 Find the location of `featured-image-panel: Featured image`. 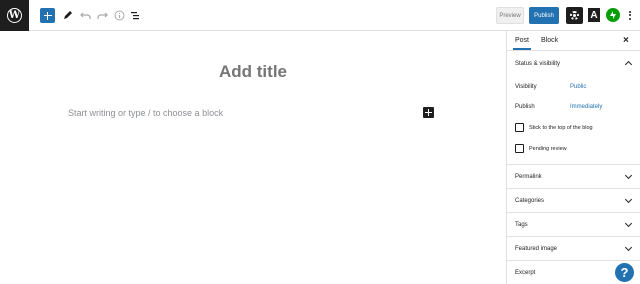

featured-image-panel: Featured image is located at coordinates (573, 249).